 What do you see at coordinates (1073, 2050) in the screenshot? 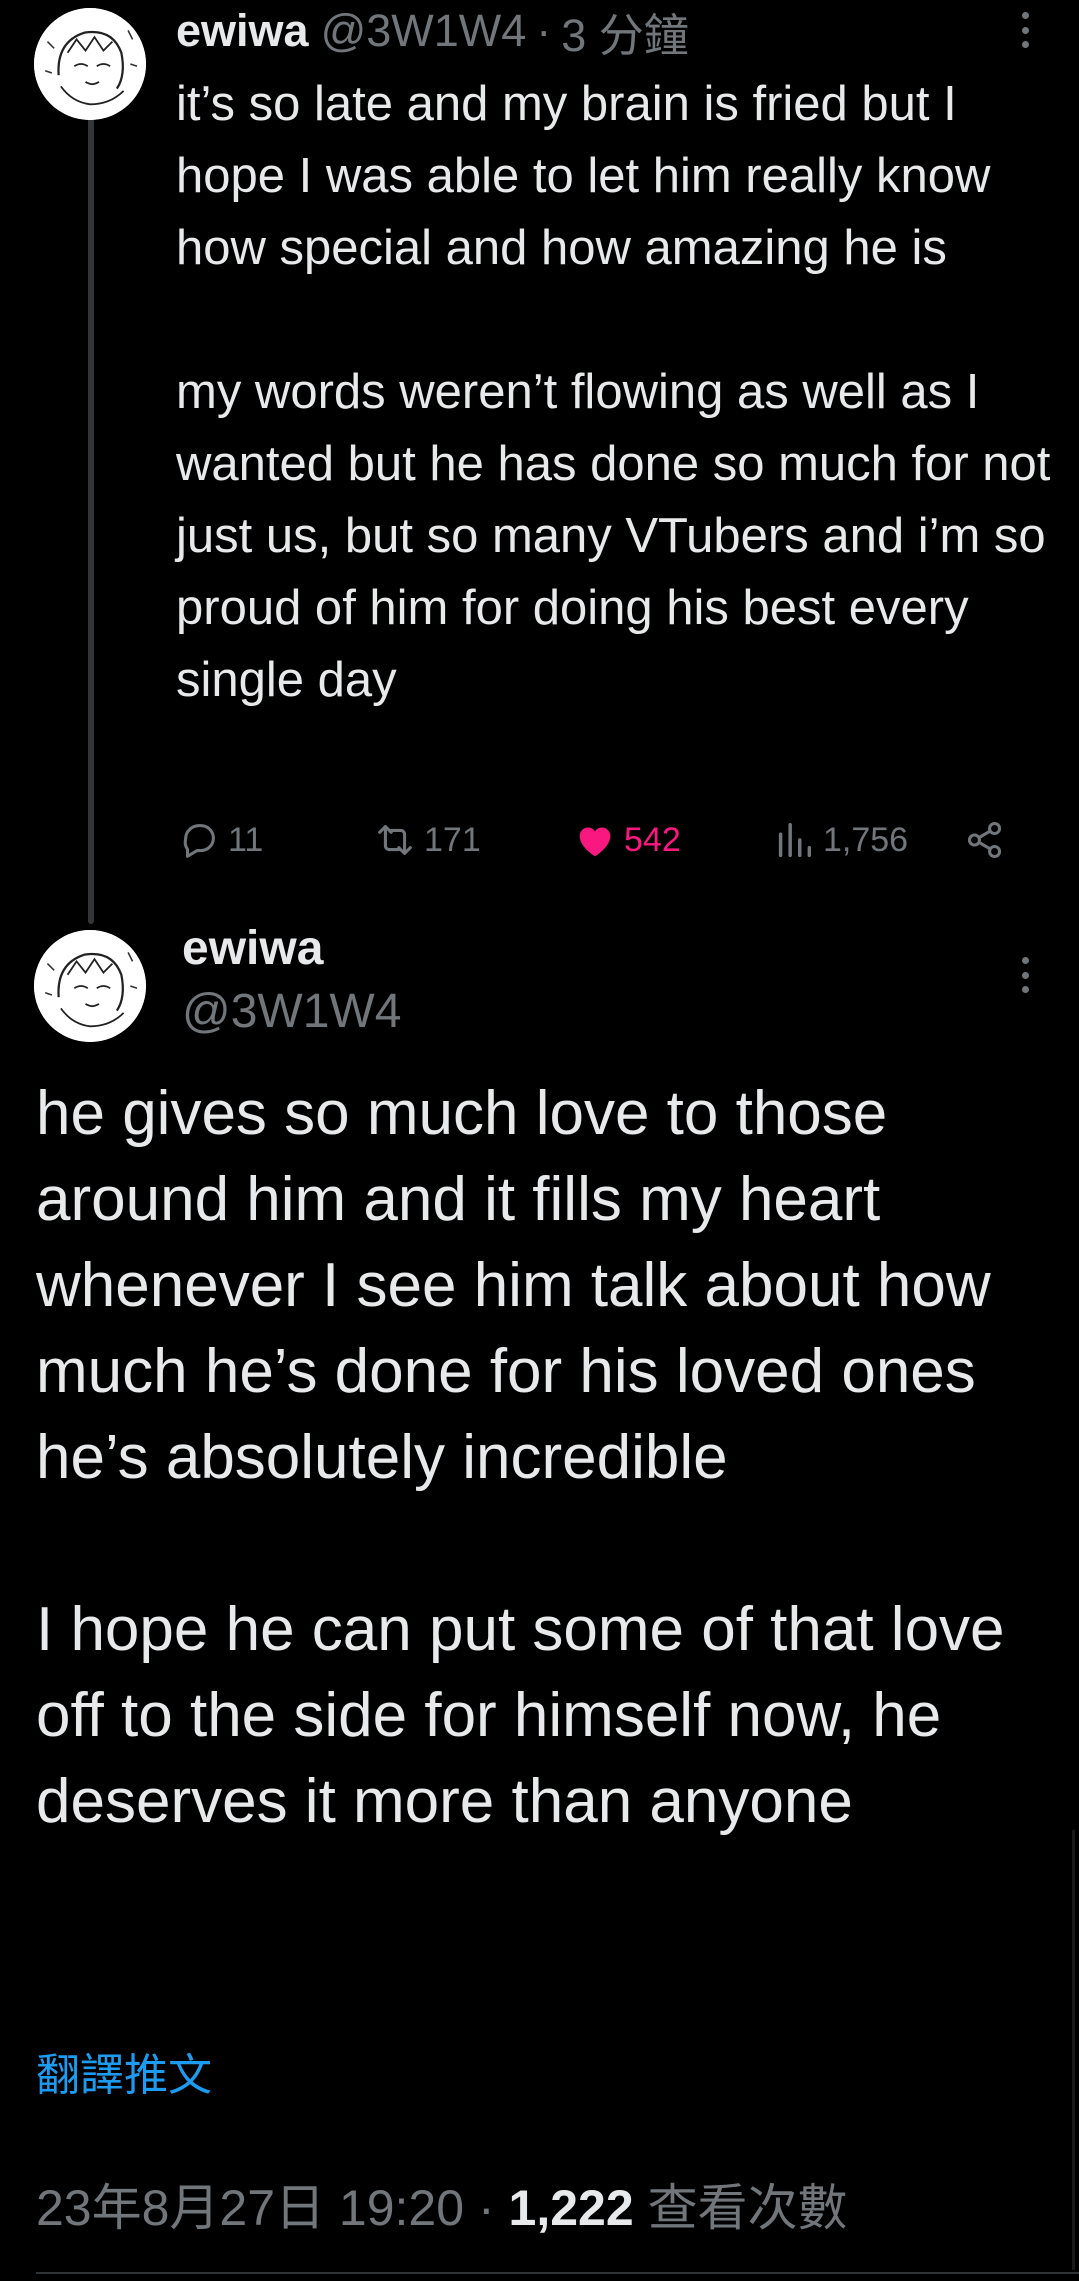
I see `scrollbar` at bounding box center [1073, 2050].